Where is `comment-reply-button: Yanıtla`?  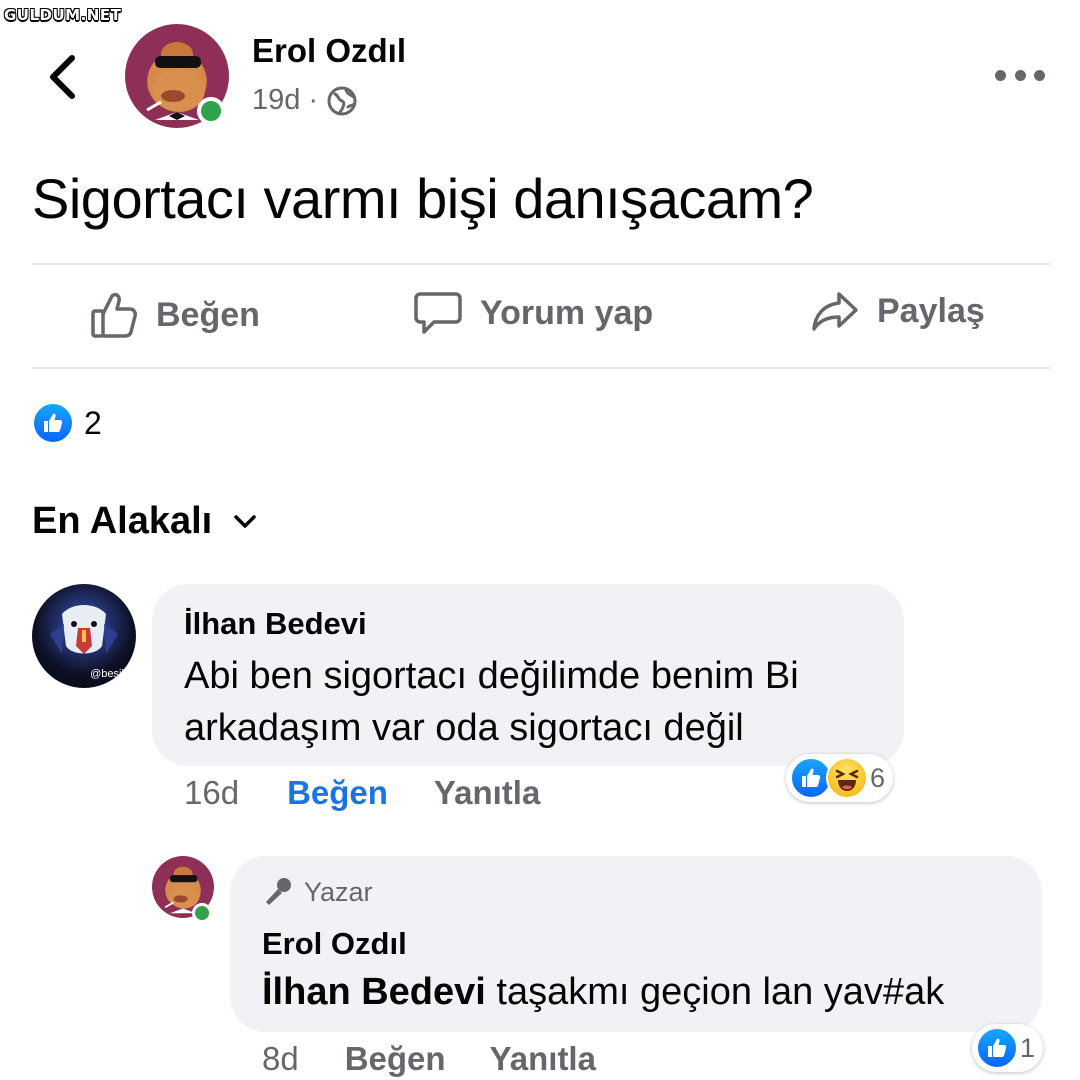
comment-reply-button: Yanıtla is located at coordinates (487, 793).